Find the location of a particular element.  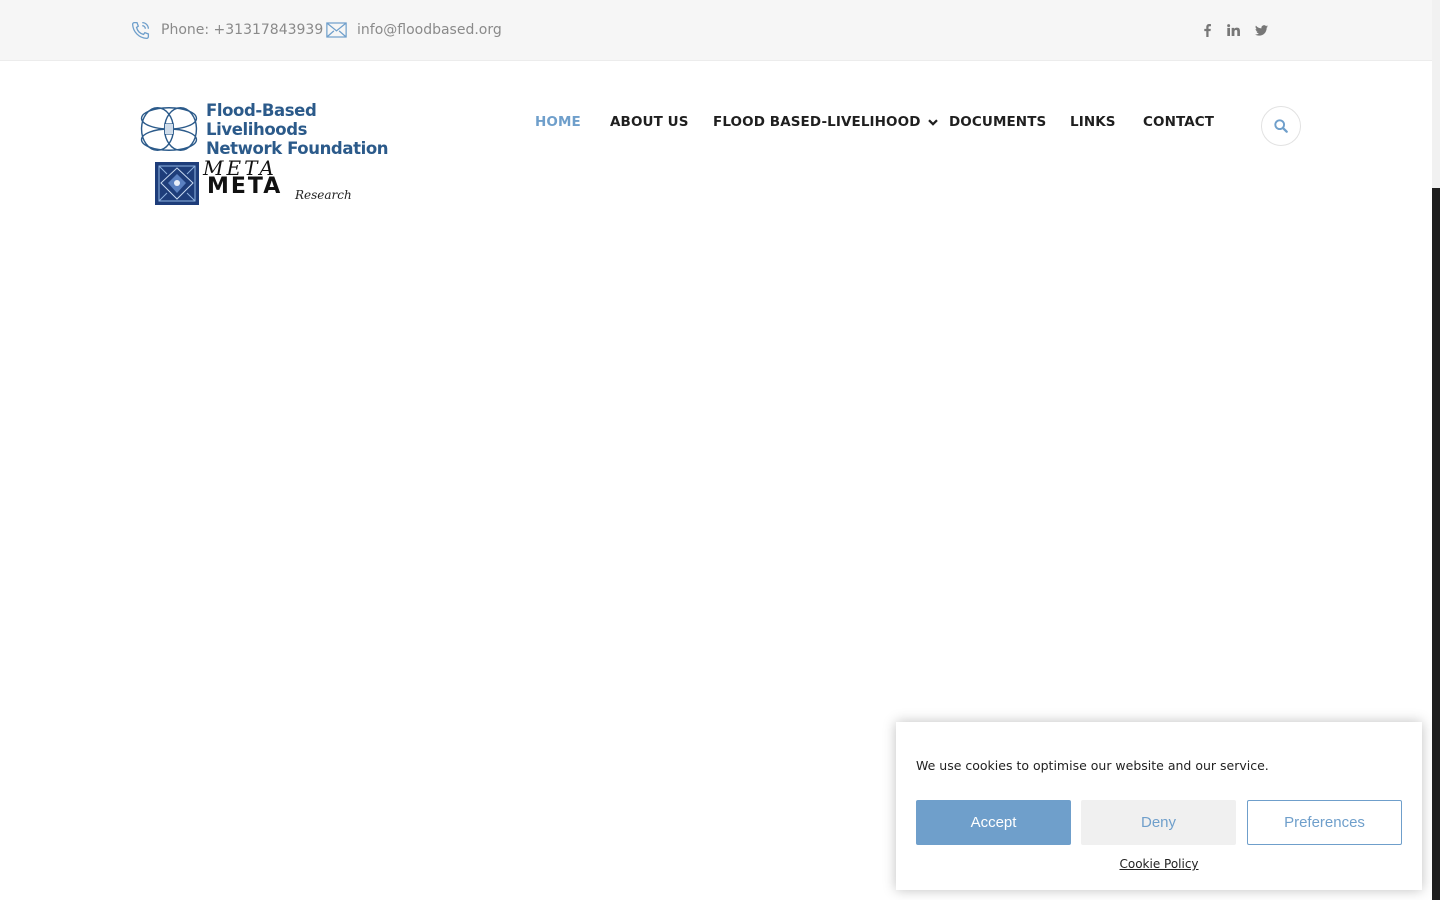

preferences-button: Preferences is located at coordinates (1324, 822).